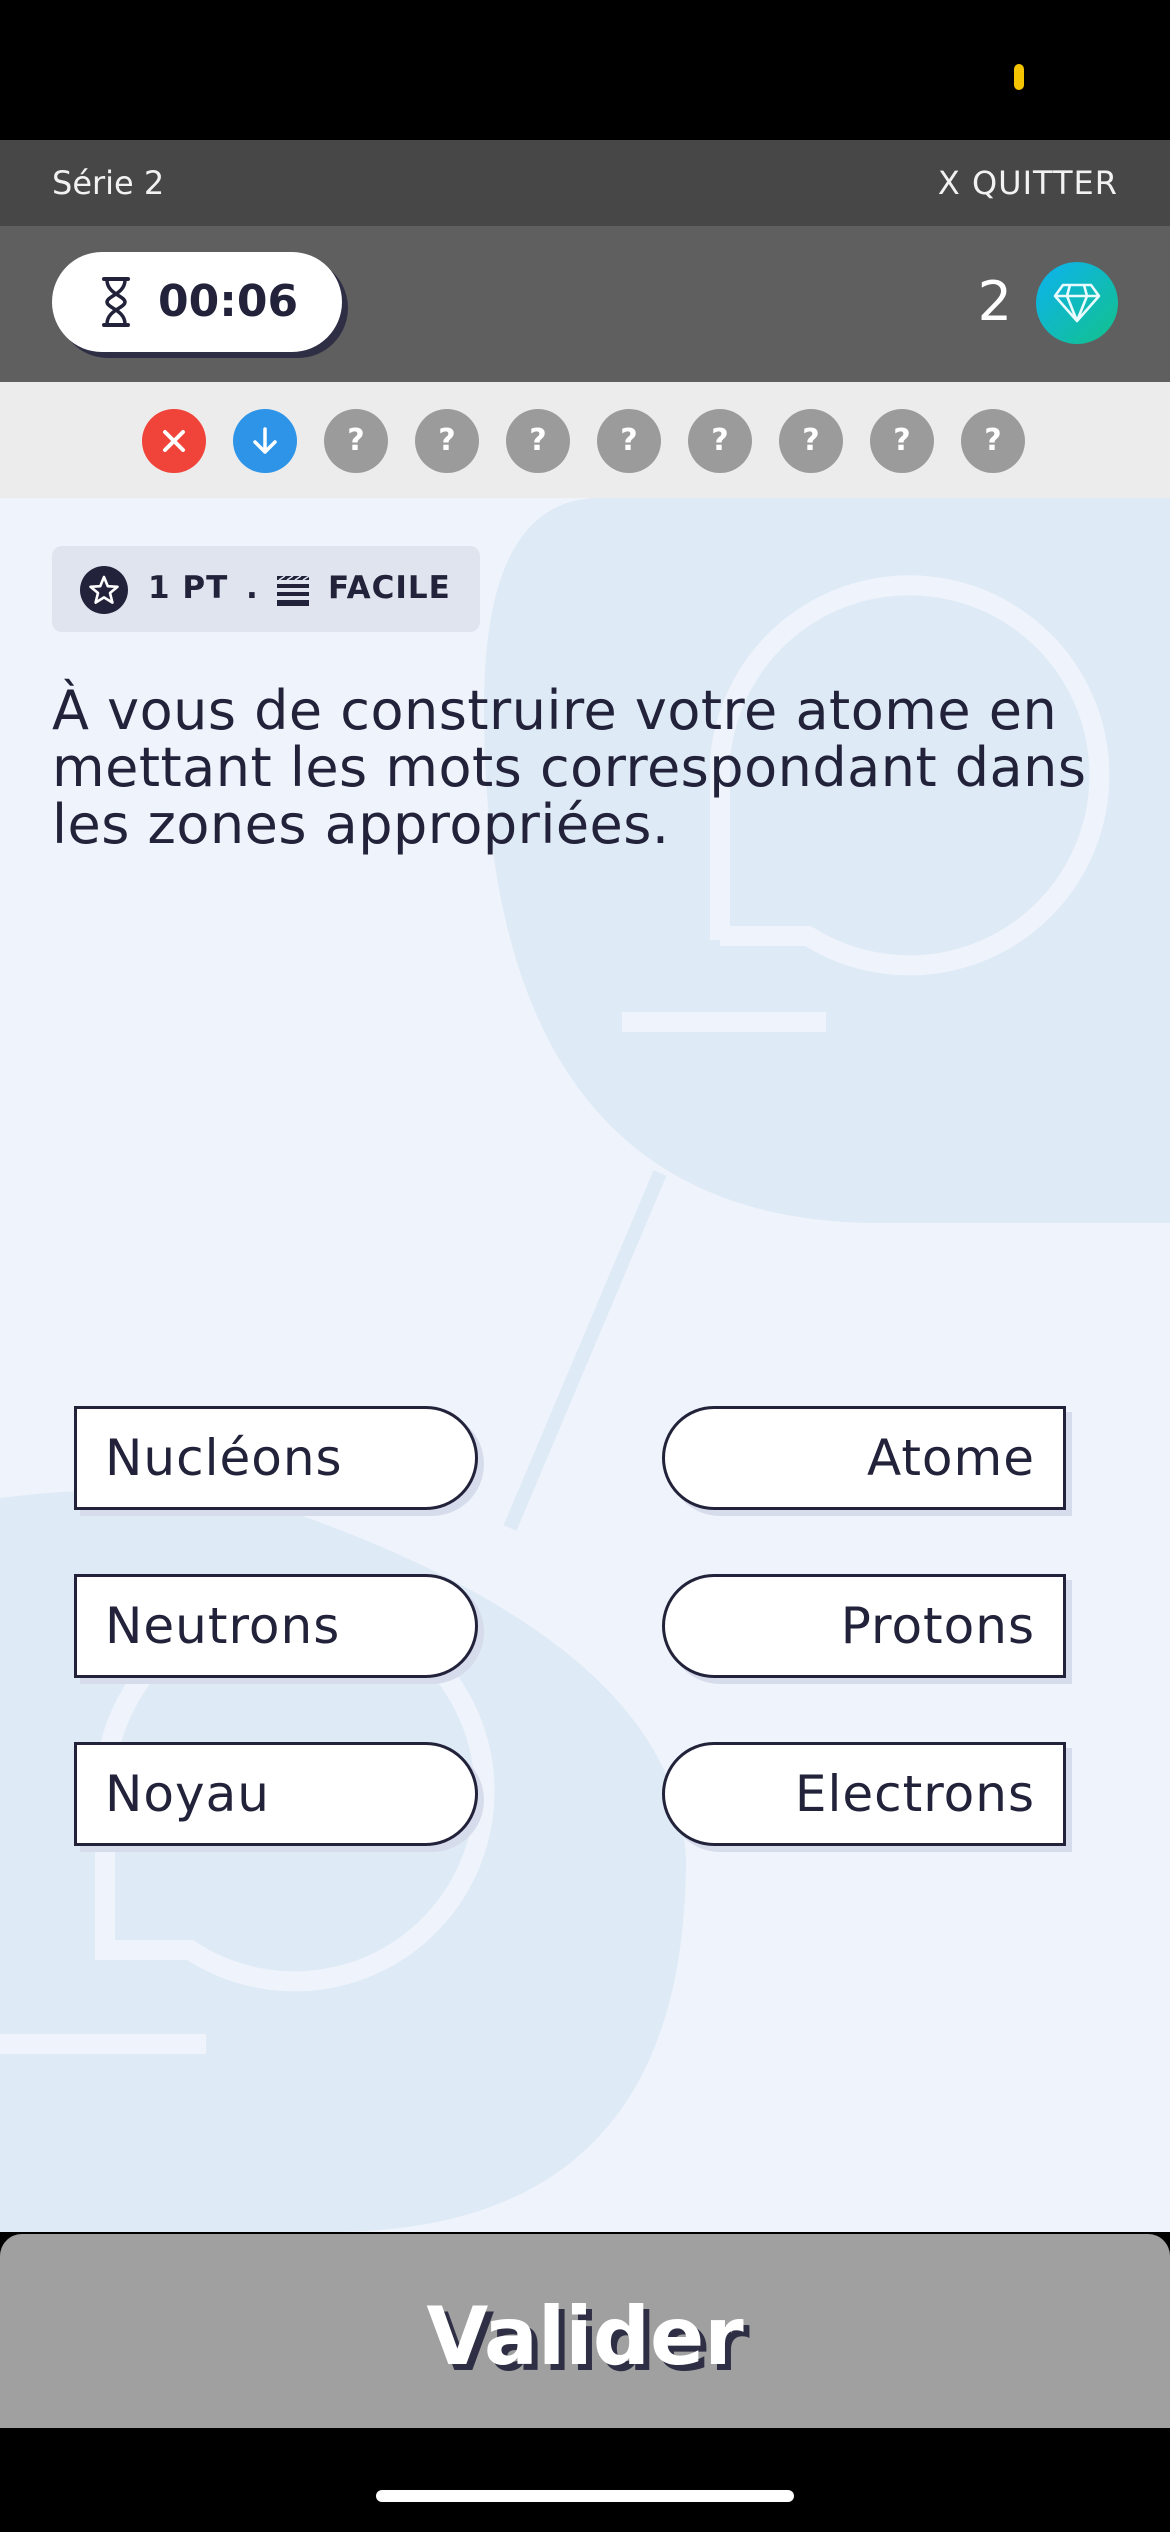  What do you see at coordinates (1019, 77) in the screenshot?
I see `status-indicator` at bounding box center [1019, 77].